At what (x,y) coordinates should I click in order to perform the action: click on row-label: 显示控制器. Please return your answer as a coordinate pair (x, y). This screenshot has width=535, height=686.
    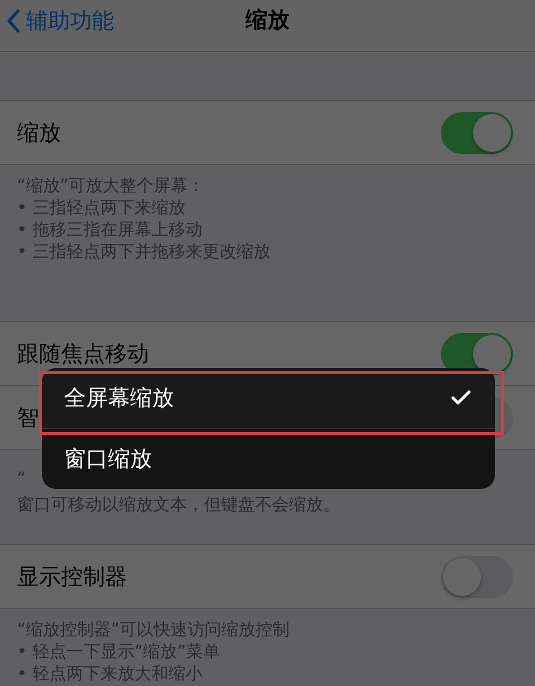
    Looking at the image, I should click on (72, 578).